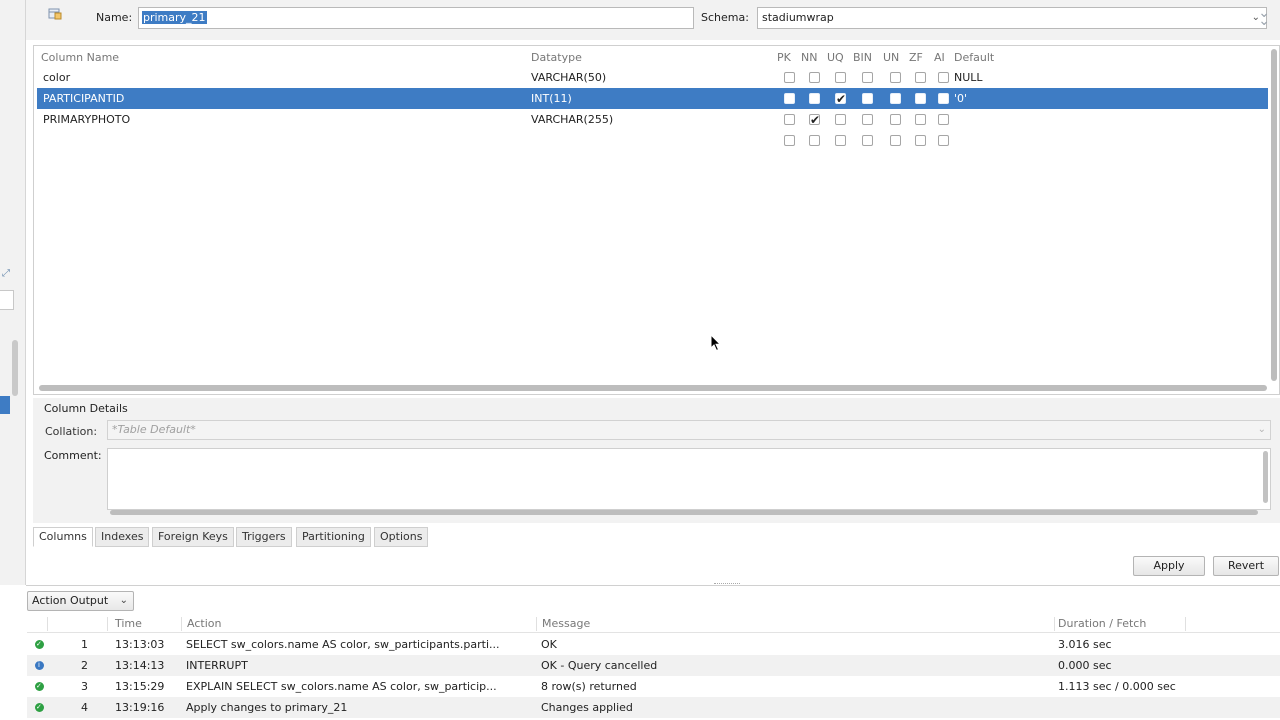  I want to click on header-ai: AI, so click(939, 57).